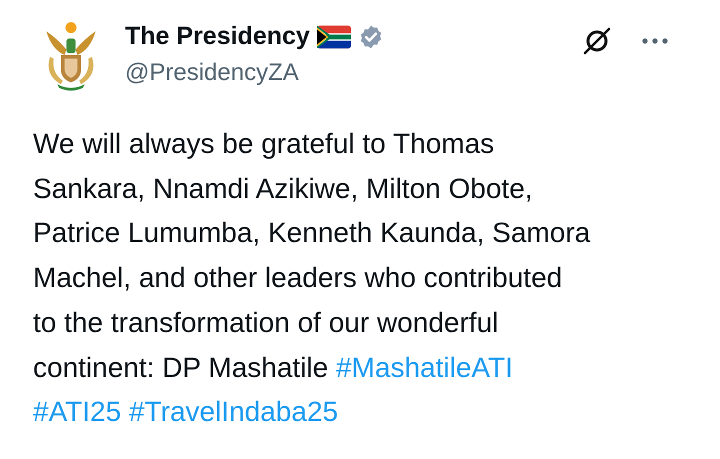  What do you see at coordinates (333, 36) in the screenshot?
I see `flag-icon` at bounding box center [333, 36].